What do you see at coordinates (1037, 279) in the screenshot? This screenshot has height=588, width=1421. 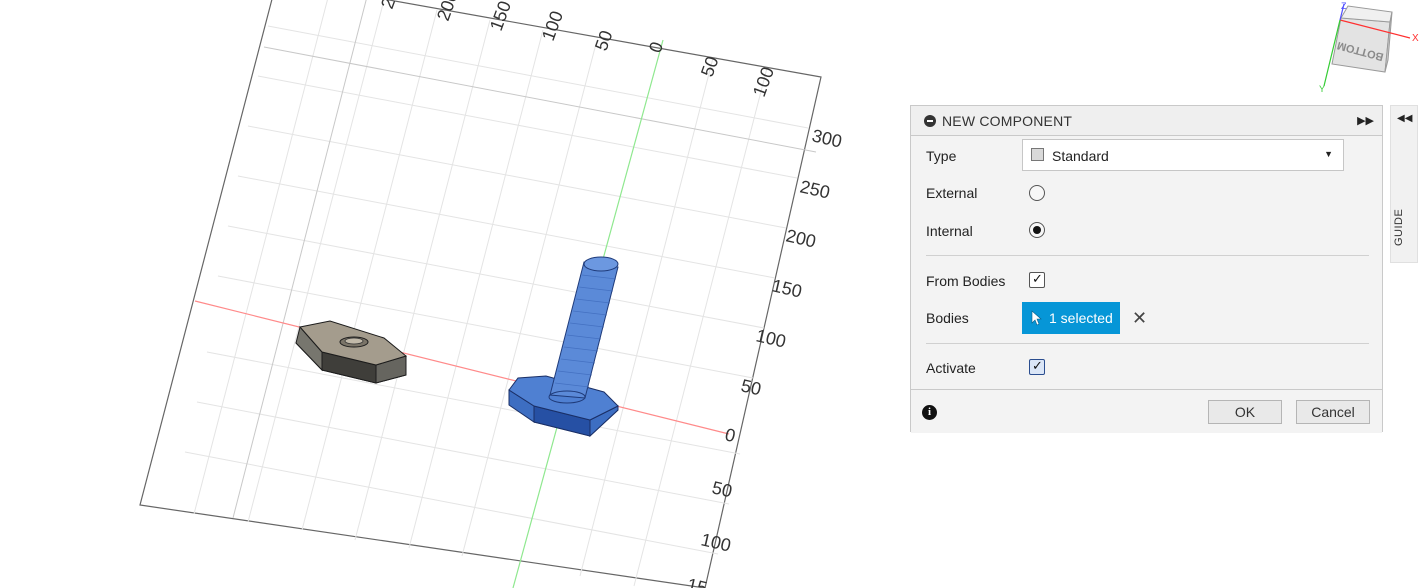 I see `from-bodies-checkbox: ✓` at bounding box center [1037, 279].